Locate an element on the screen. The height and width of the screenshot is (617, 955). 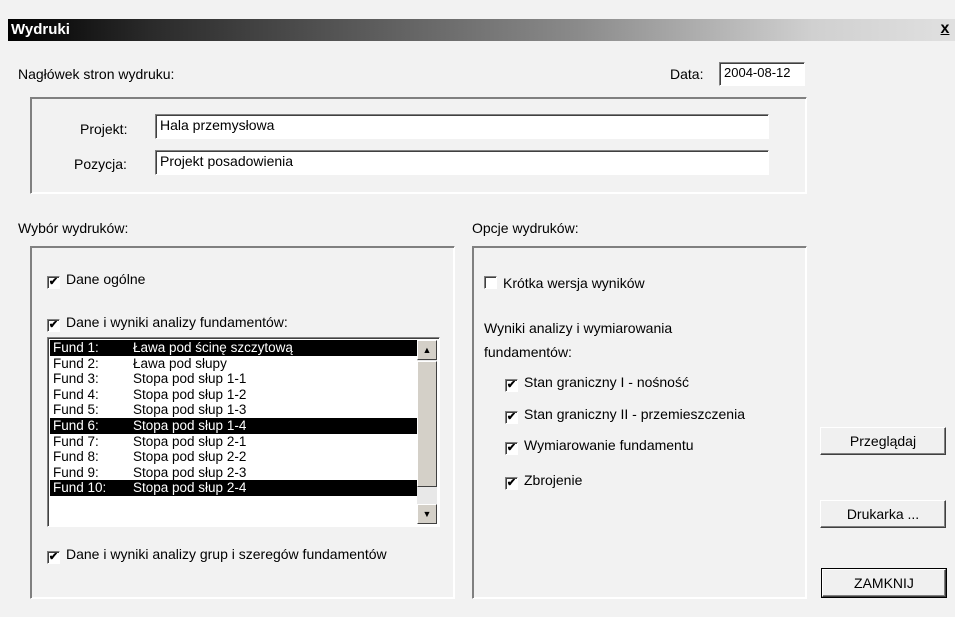
list-item-name: Stopa pod słup 2-2 is located at coordinates (190, 457).